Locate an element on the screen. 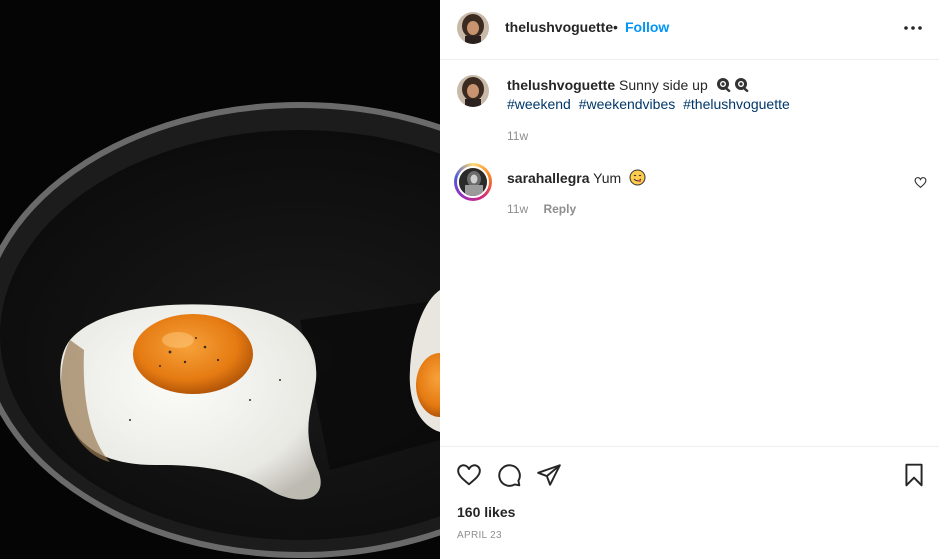 The height and width of the screenshot is (559, 939). author-avatar is located at coordinates (473, 28).